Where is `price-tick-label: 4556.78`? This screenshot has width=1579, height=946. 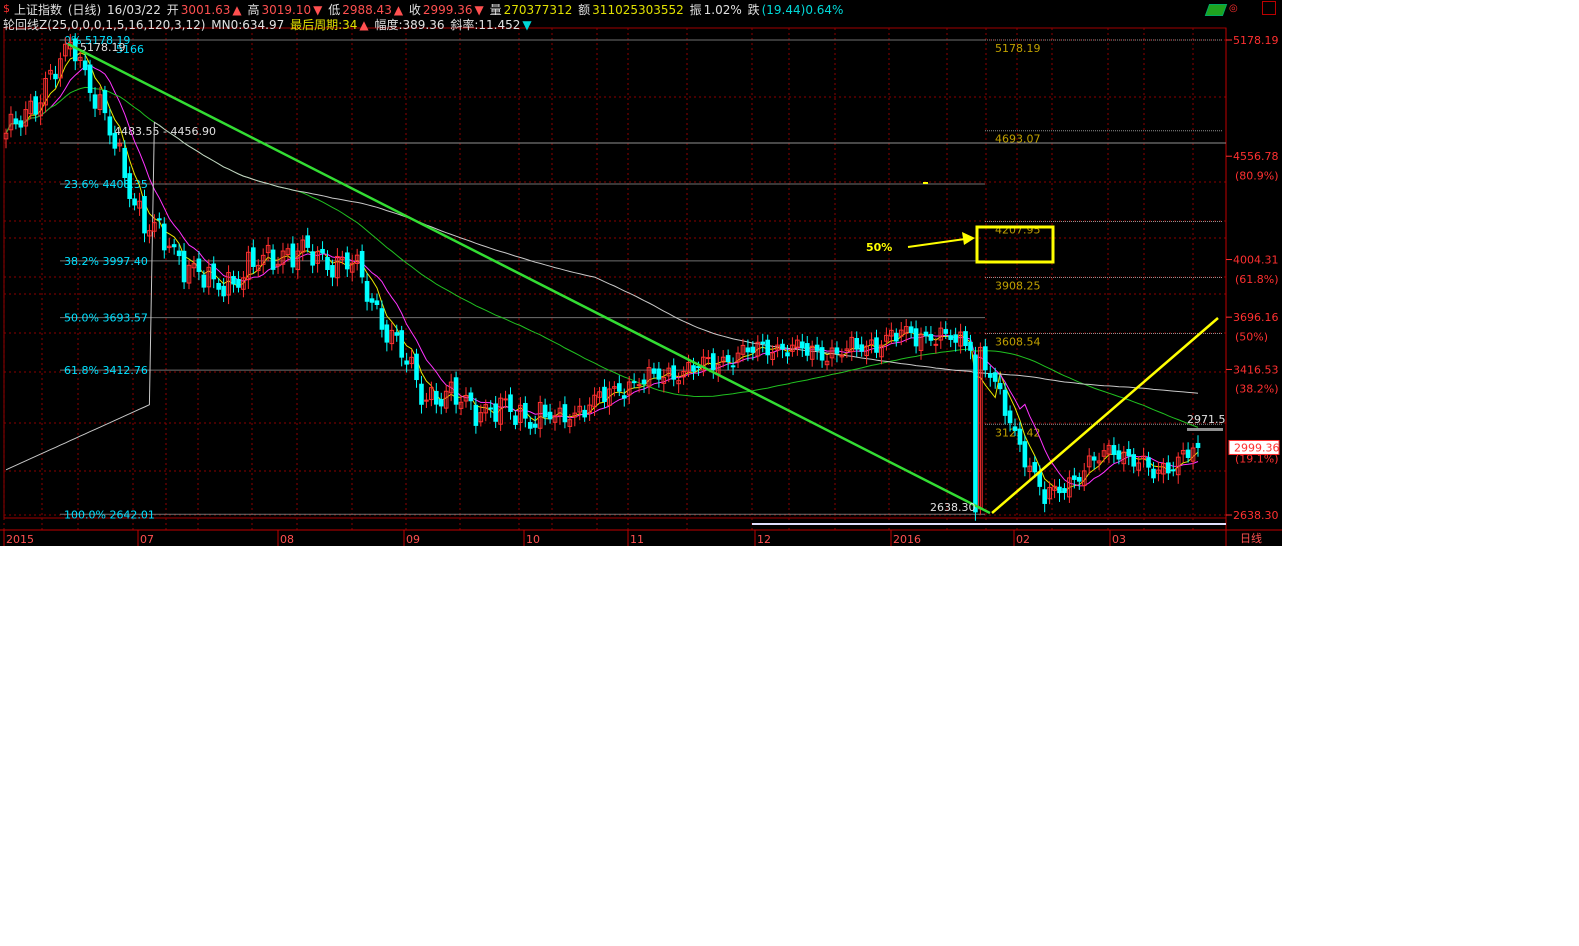
price-tick-label: 4556.78 is located at coordinates (1256, 156).